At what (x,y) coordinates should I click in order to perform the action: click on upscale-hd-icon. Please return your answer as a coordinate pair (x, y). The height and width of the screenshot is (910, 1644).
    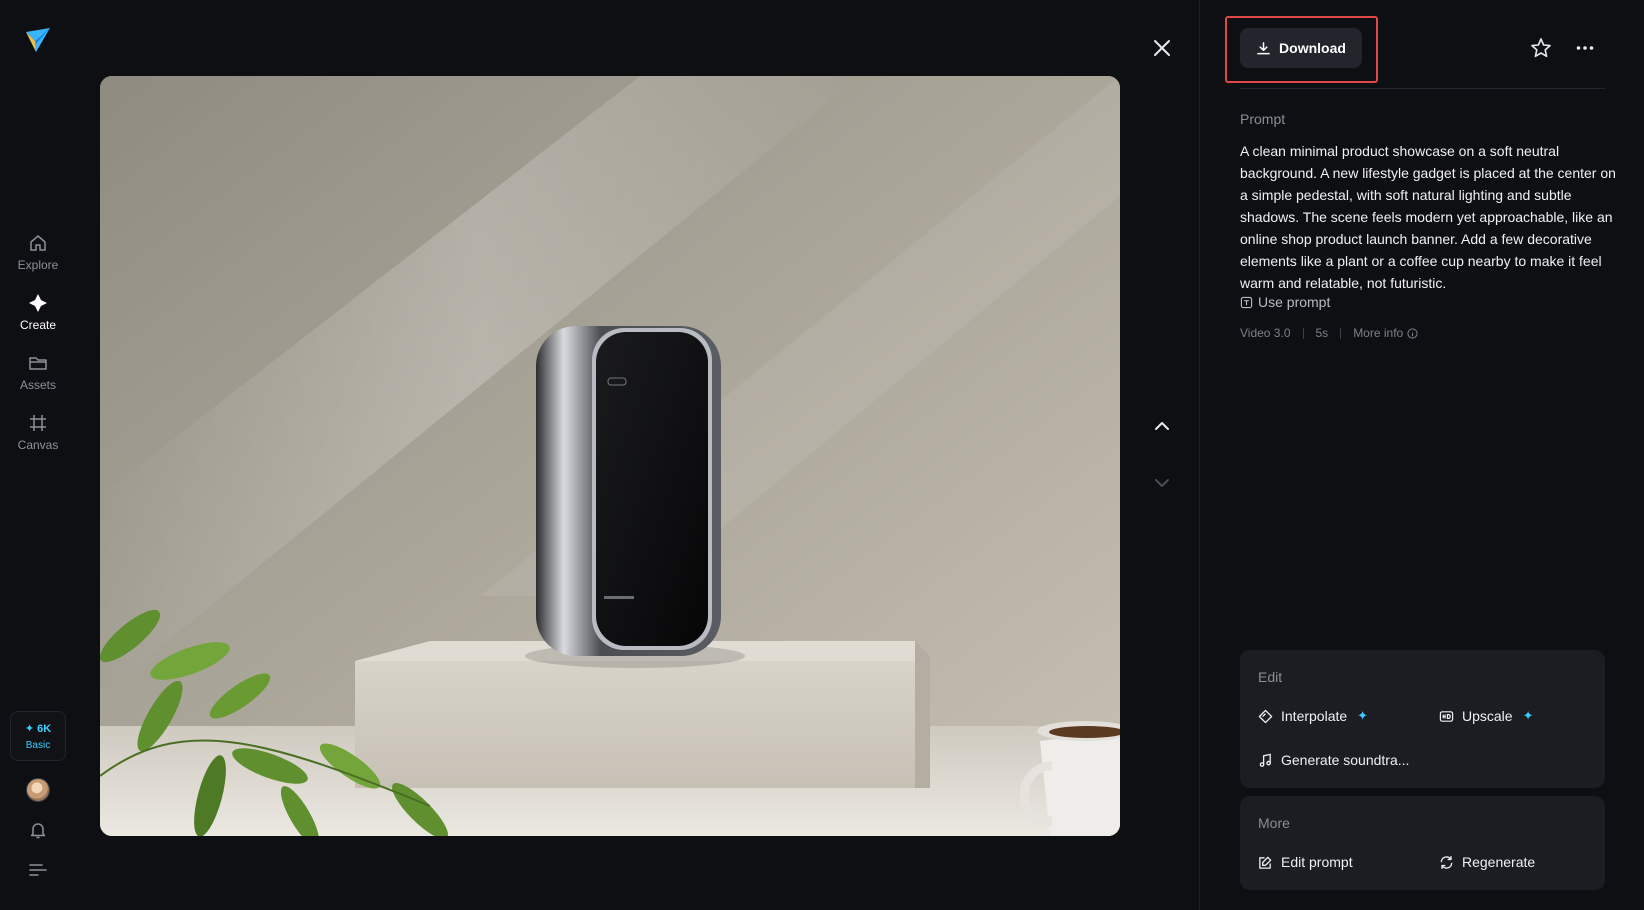
    Looking at the image, I should click on (1446, 716).